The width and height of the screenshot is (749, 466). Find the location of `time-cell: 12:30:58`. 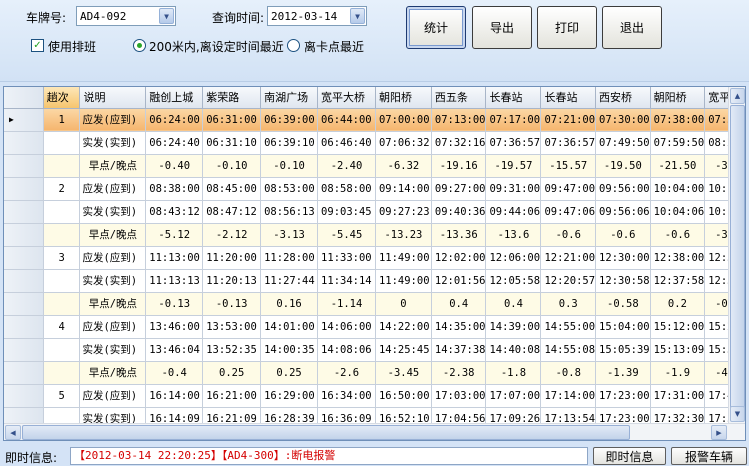

time-cell: 12:30:58 is located at coordinates (623, 281).